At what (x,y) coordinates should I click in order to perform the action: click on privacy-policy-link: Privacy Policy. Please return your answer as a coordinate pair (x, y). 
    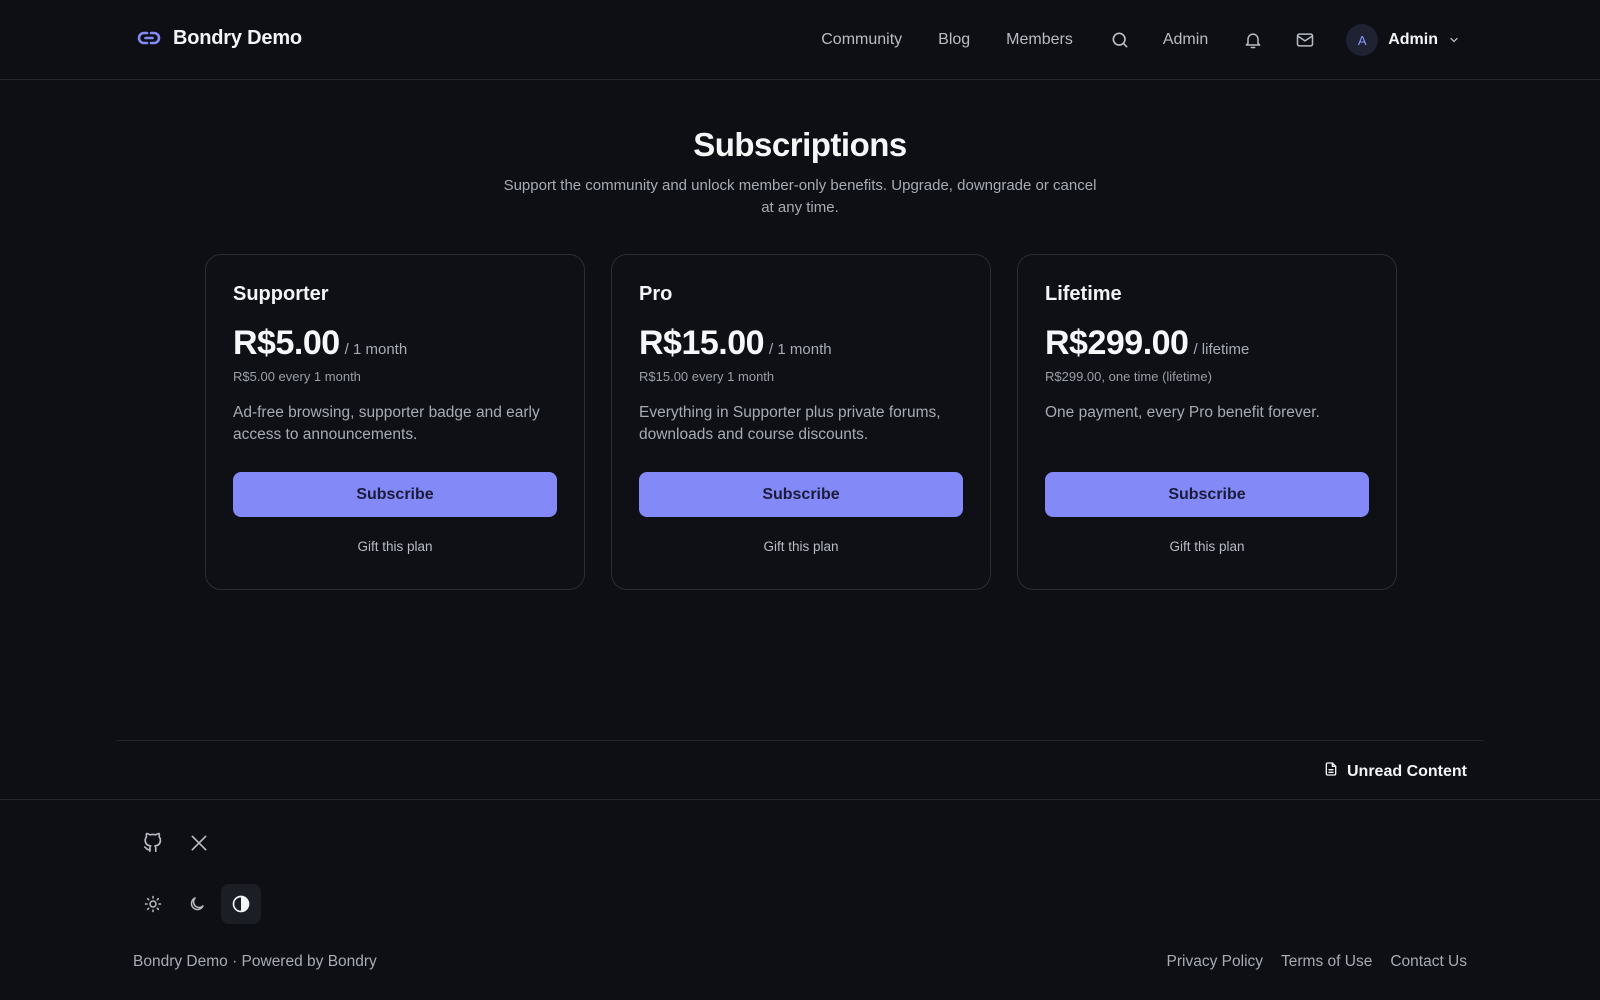
    Looking at the image, I should click on (1215, 962).